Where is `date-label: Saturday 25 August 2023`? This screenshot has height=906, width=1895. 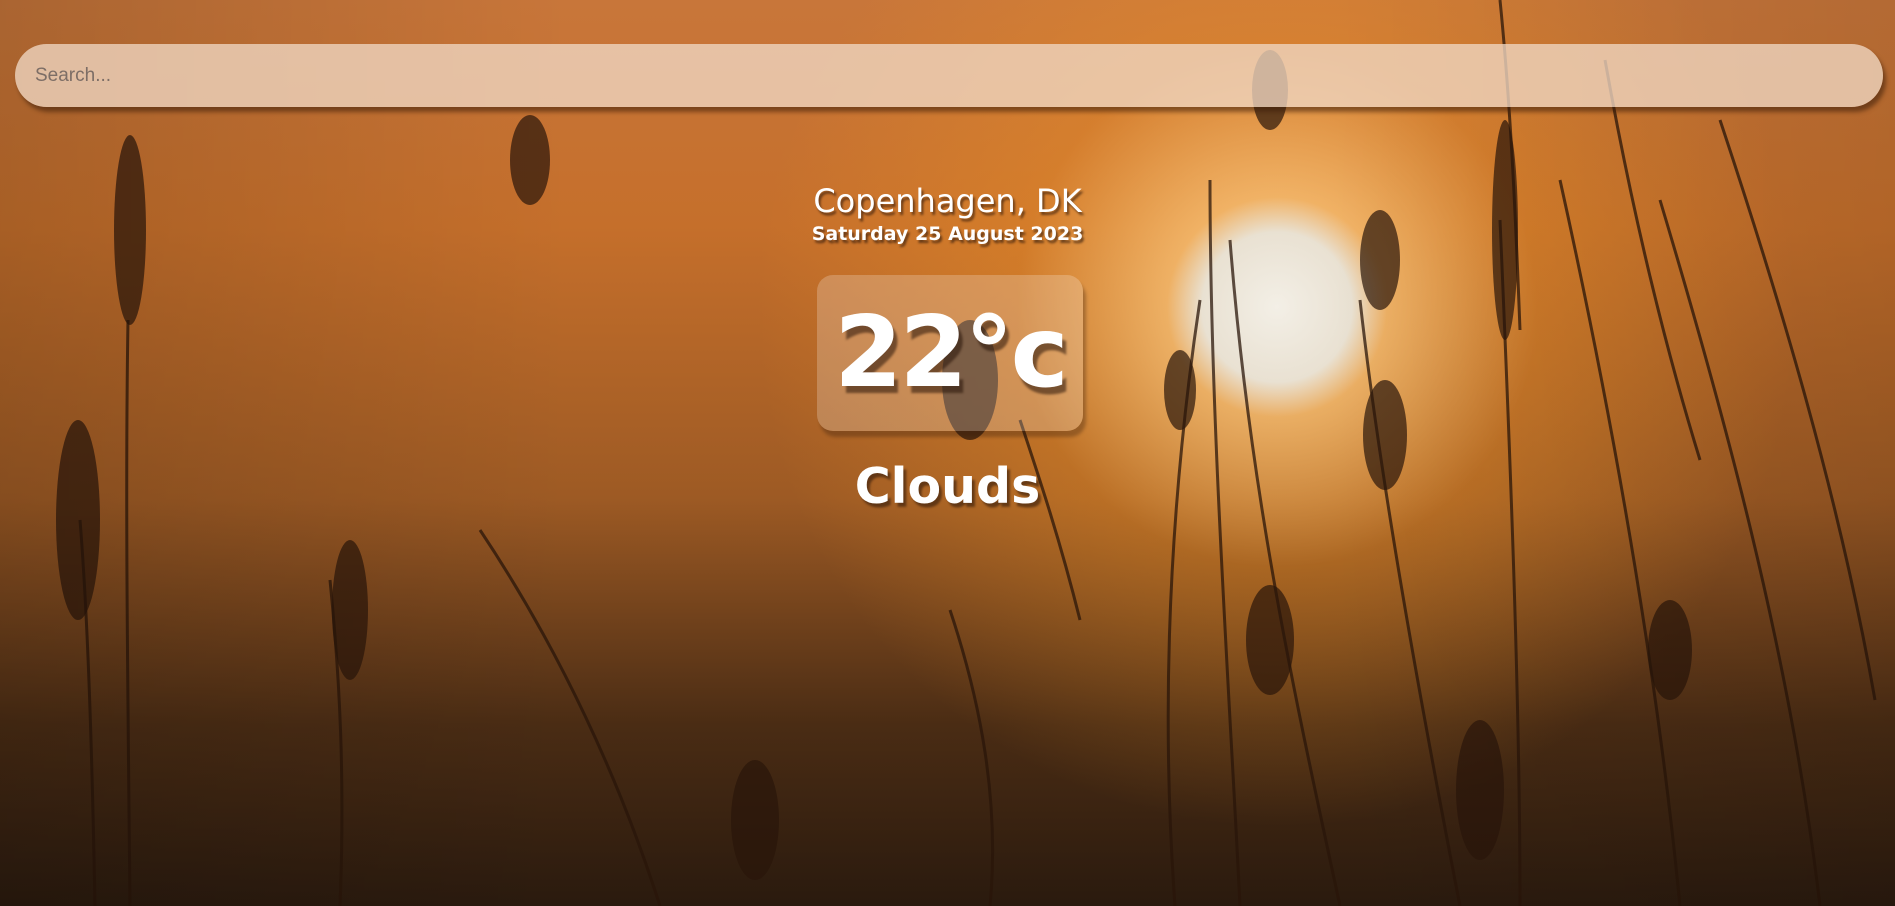 date-label: Saturday 25 August 2023 is located at coordinates (947, 234).